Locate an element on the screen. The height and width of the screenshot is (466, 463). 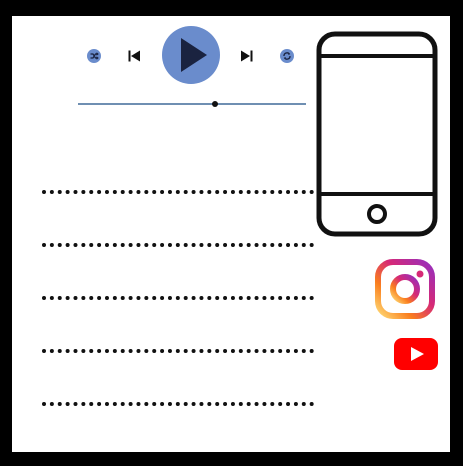
seek-slider is located at coordinates (192, 104).